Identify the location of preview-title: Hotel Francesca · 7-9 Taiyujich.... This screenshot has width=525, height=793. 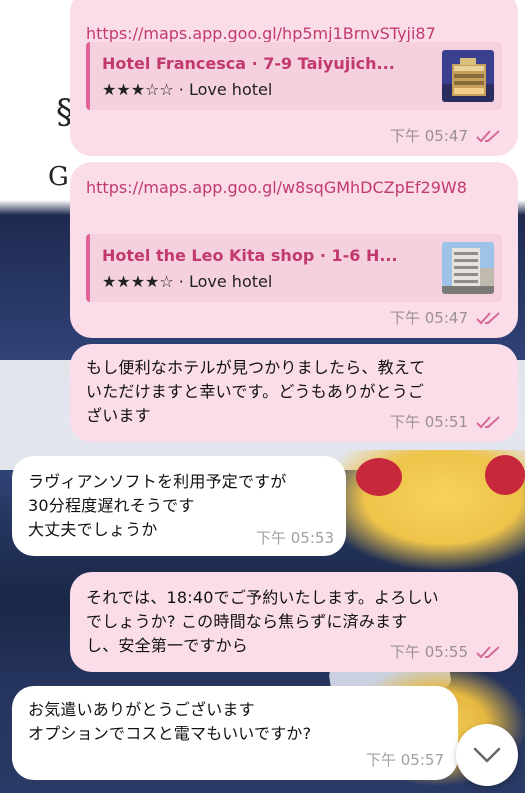
(248, 63).